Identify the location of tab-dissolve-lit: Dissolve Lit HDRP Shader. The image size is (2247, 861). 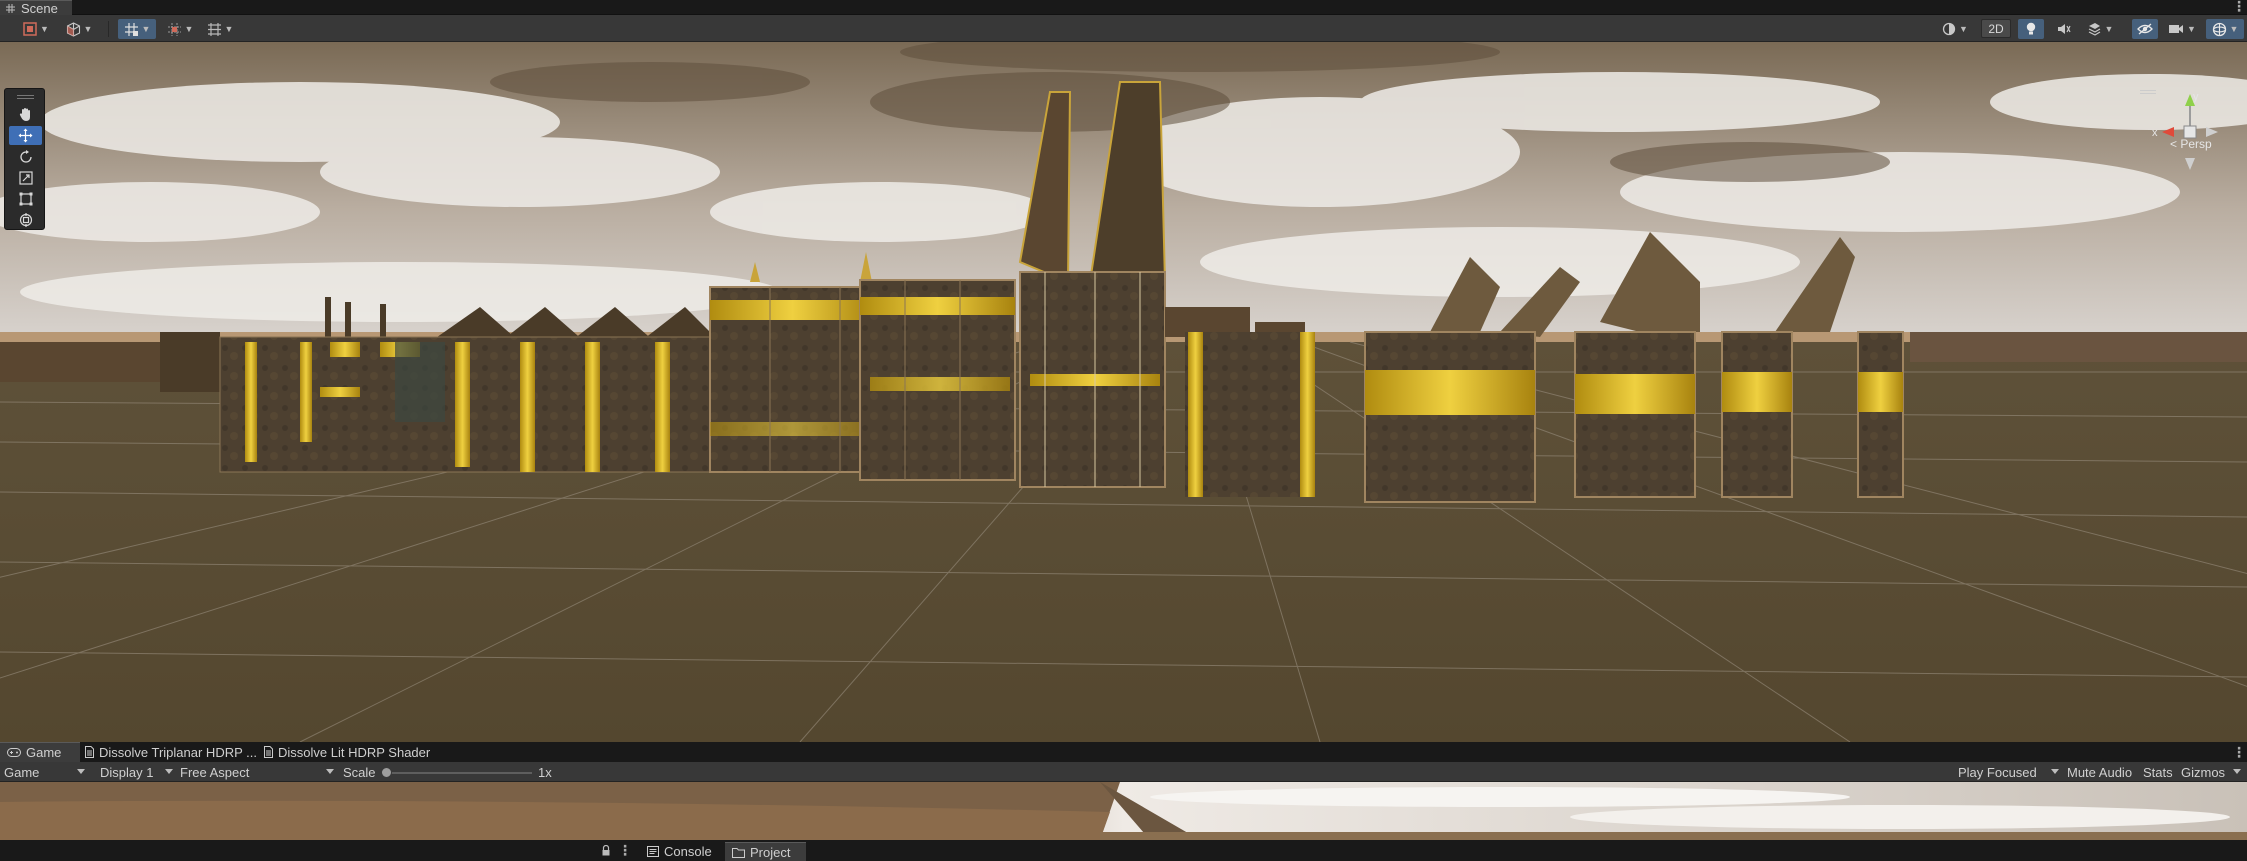
(347, 752).